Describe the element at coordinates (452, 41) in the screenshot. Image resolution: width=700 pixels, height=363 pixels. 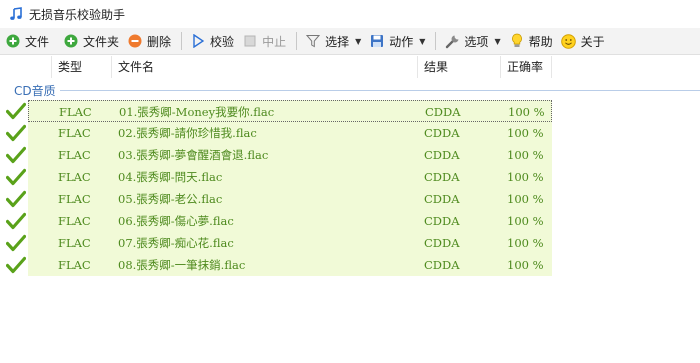
I see `wrench-icon` at that location.